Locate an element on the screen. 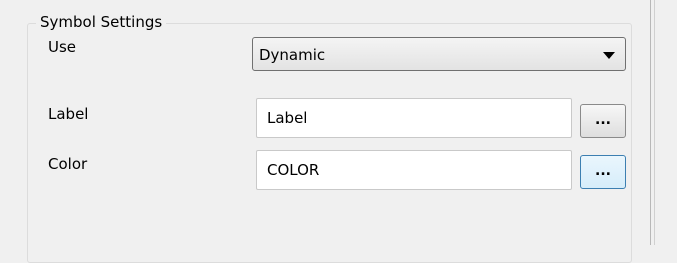 The height and width of the screenshot is (263, 677). vertical-divider is located at coordinates (650, 122).